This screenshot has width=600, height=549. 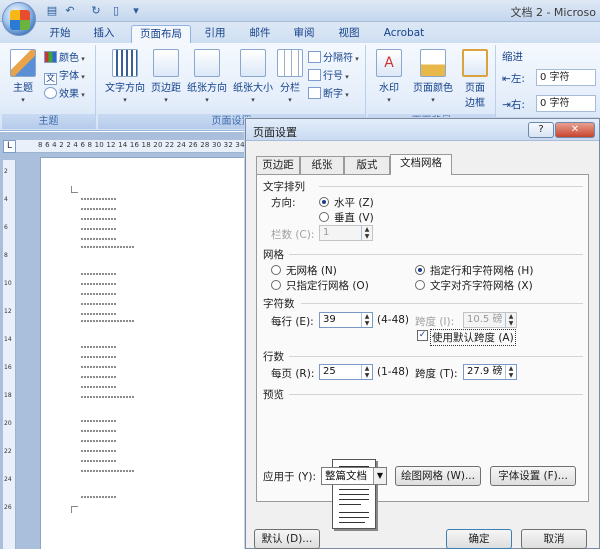 What do you see at coordinates (420, 270) in the screenshot?
I see `line-and-char-grid-radio` at bounding box center [420, 270].